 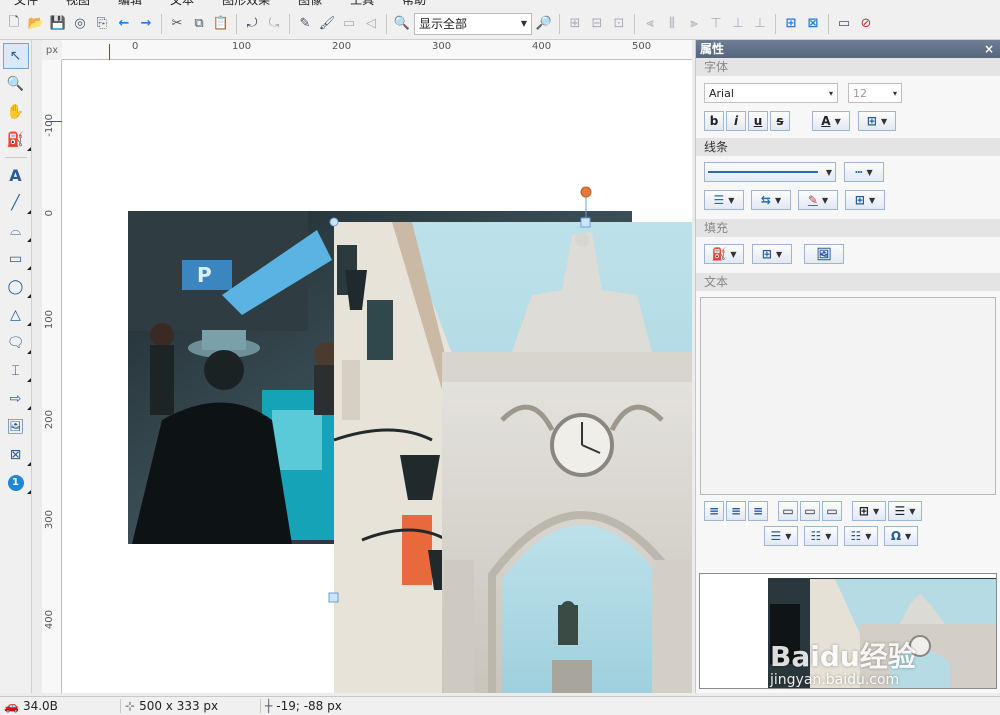 I want to click on flip-back-icon: ⤿, so click(x=274, y=24).